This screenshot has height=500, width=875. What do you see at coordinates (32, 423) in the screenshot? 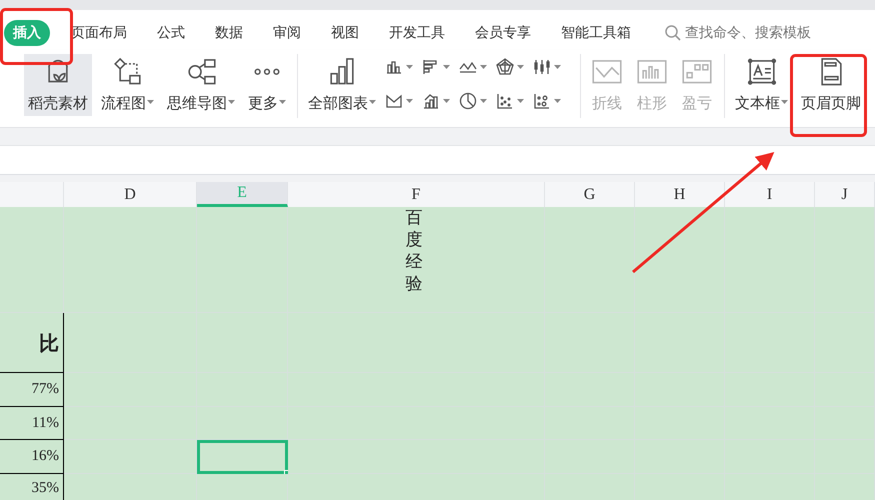
I see `table-cell: 11%` at bounding box center [32, 423].